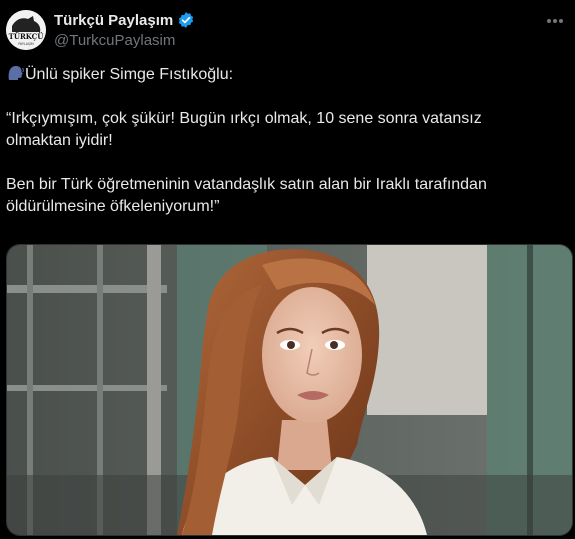  Describe the element at coordinates (555, 21) in the screenshot. I see `more-options-icon` at that location.